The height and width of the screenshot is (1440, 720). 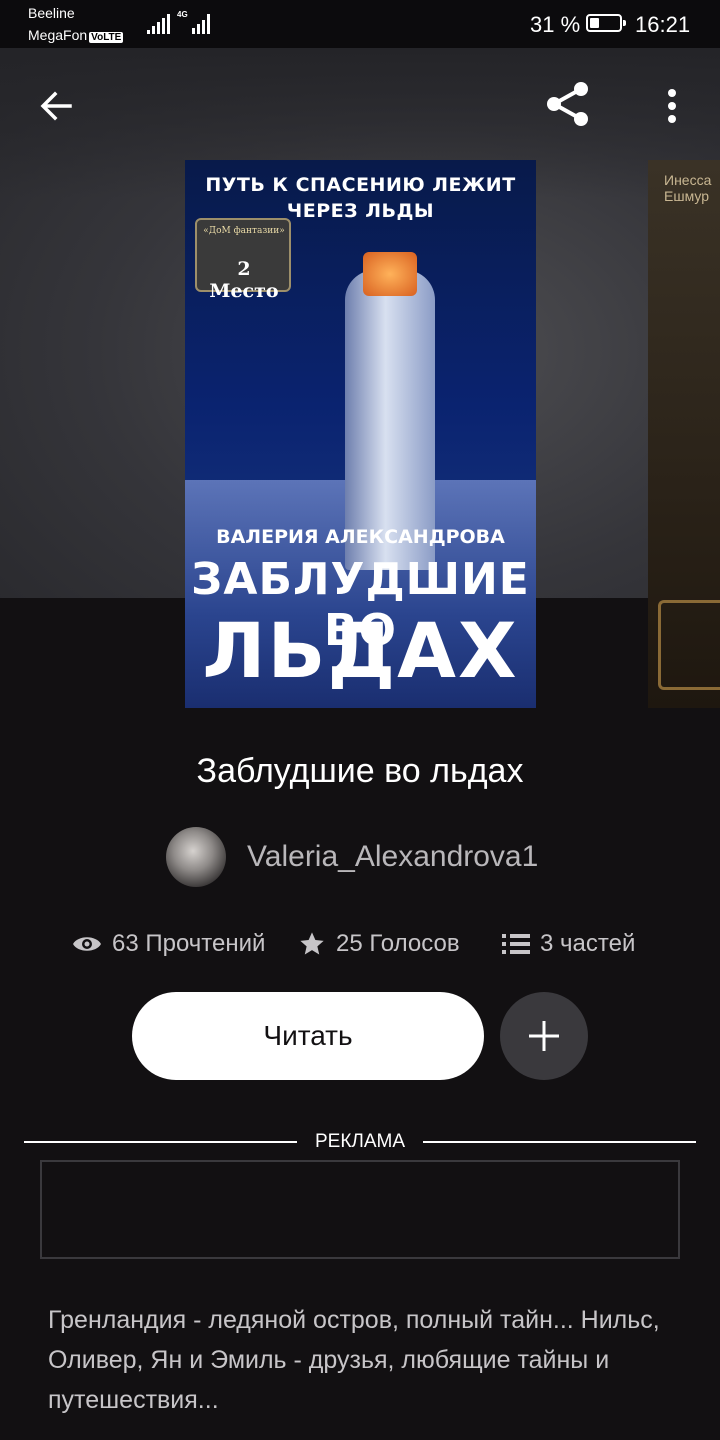 What do you see at coordinates (182, 14) in the screenshot?
I see `network-type: 4G` at bounding box center [182, 14].